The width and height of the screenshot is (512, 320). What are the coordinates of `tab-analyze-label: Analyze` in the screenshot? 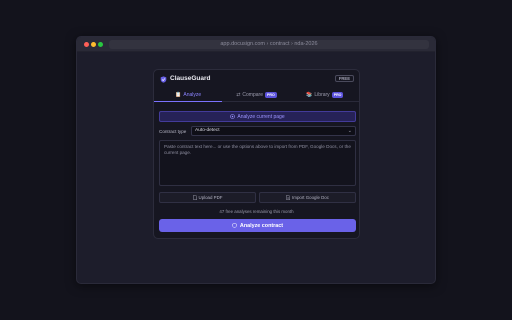 It's located at (192, 95).